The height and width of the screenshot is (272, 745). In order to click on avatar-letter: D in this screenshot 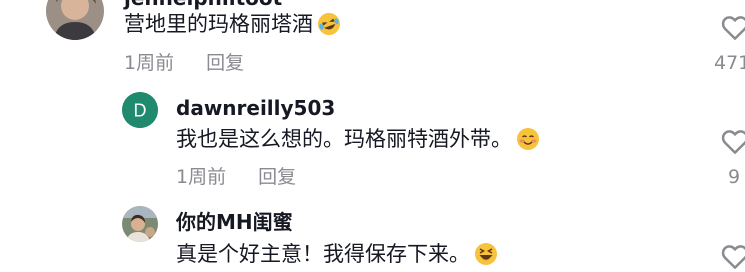, I will do `click(140, 111)`.